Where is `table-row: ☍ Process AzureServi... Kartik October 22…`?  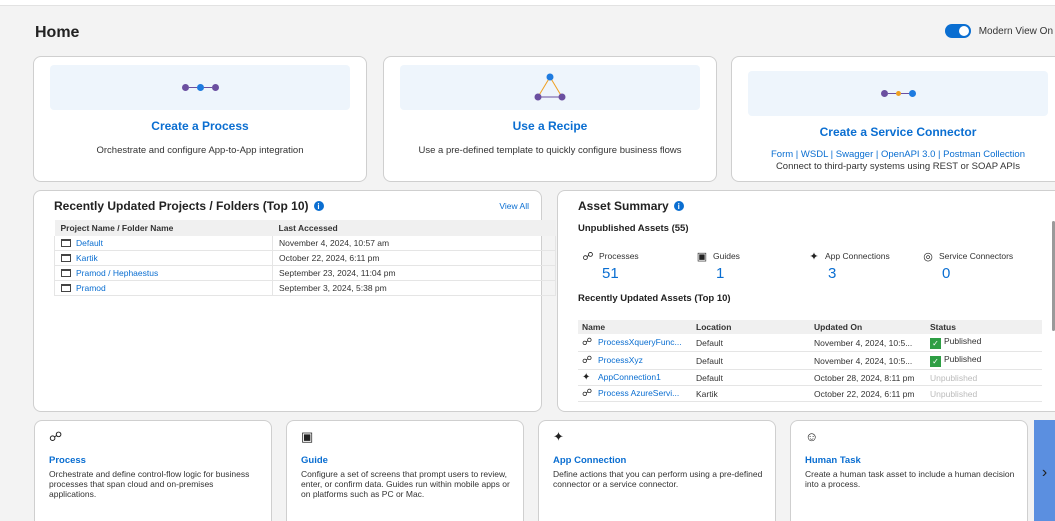 table-row: ☍ Process AzureServi... Kartik October 22… is located at coordinates (810, 393).